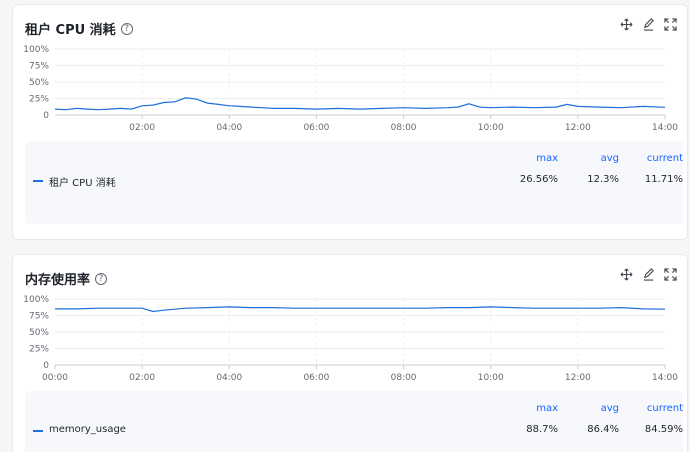 This screenshot has height=452, width=690. What do you see at coordinates (542, 429) in the screenshot?
I see `legend-max-value: 88.7%` at bounding box center [542, 429].